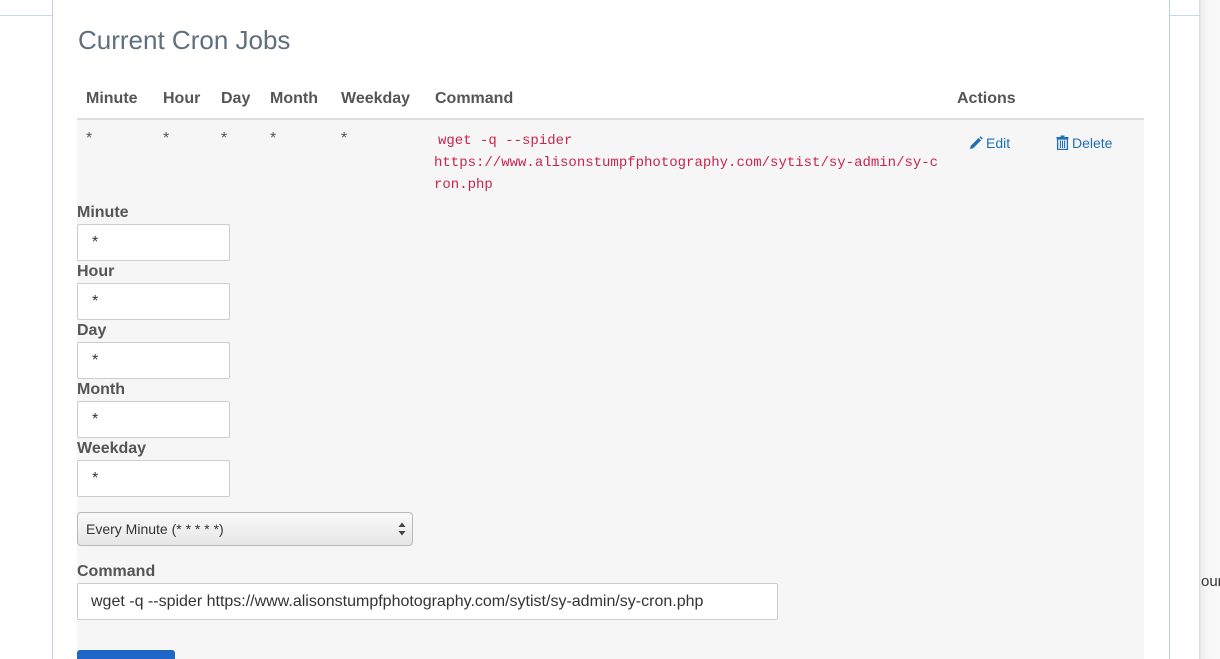 The height and width of the screenshot is (659, 1220). What do you see at coordinates (153, 419) in the screenshot?
I see `month-input` at bounding box center [153, 419].